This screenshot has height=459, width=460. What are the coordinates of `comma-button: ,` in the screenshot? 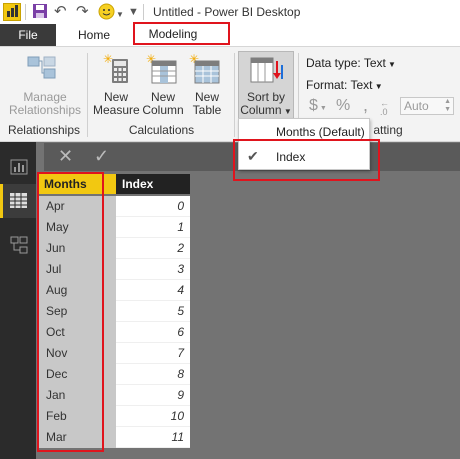 It's located at (365, 105).